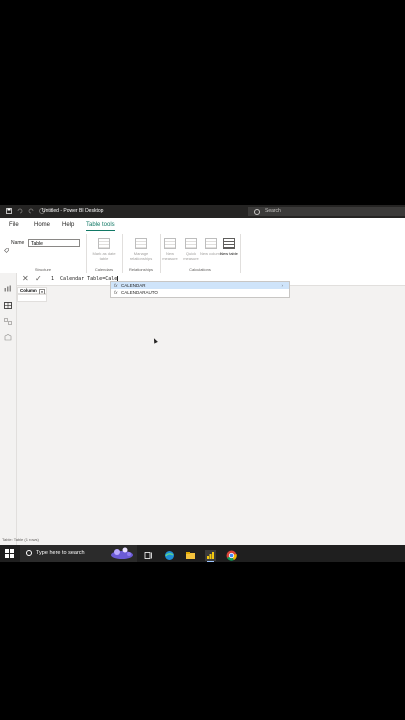 This screenshot has width=405, height=720. I want to click on date-table-icon, so click(104, 243).